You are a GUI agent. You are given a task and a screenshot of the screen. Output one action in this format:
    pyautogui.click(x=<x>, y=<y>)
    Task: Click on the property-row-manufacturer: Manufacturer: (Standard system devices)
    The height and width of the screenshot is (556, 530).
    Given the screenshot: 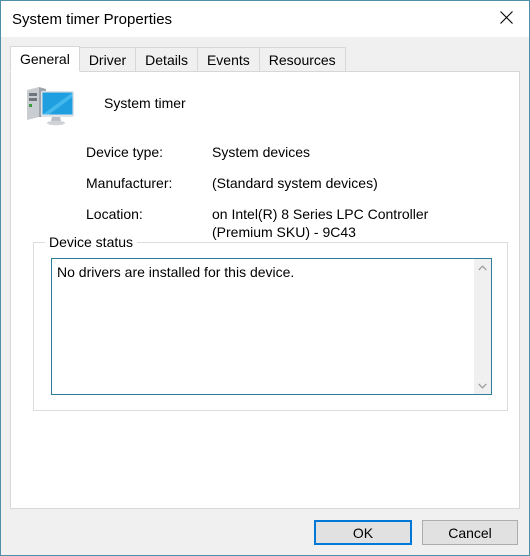 What is the action you would take?
    pyautogui.click(x=296, y=184)
    